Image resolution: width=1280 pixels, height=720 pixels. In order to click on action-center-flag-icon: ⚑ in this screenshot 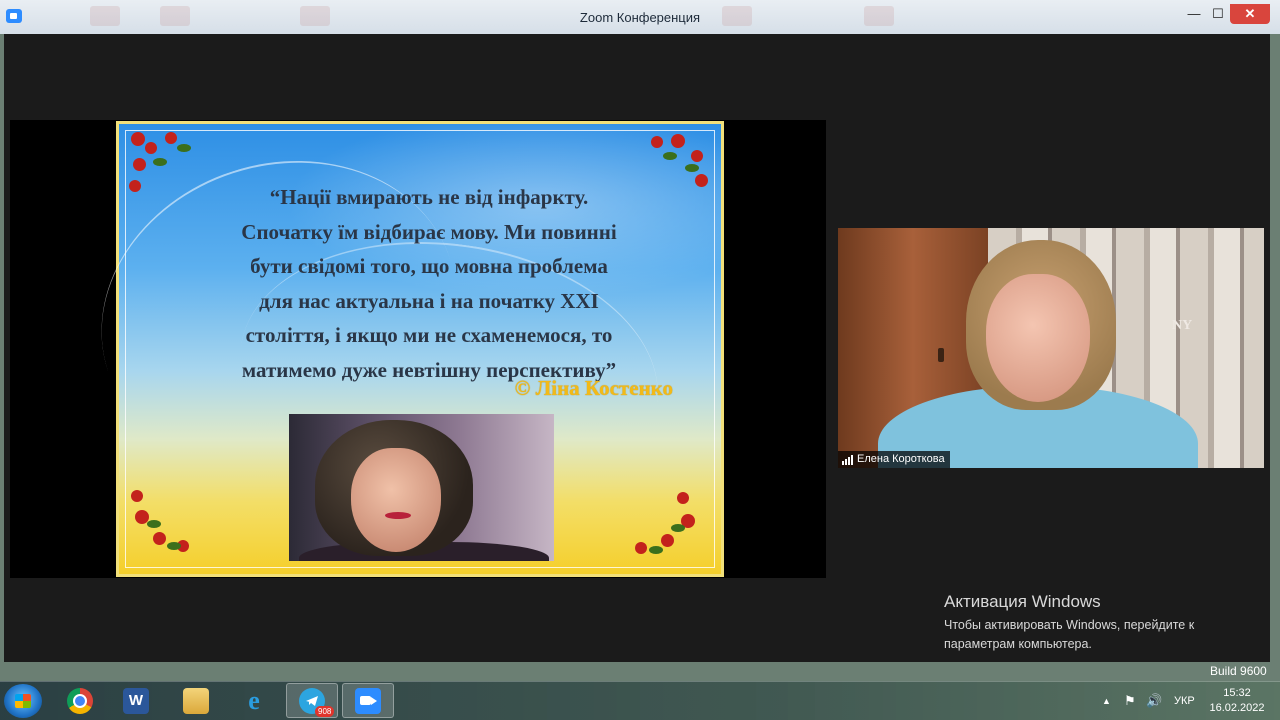, I will do `click(1130, 701)`.